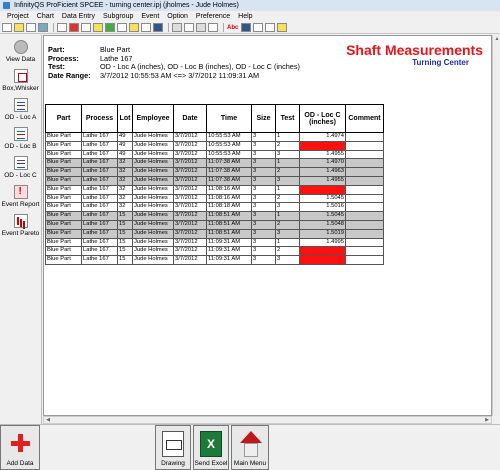 Image resolution: width=500 pixels, height=470 pixels. I want to click on menu-event: Event, so click(150, 16).